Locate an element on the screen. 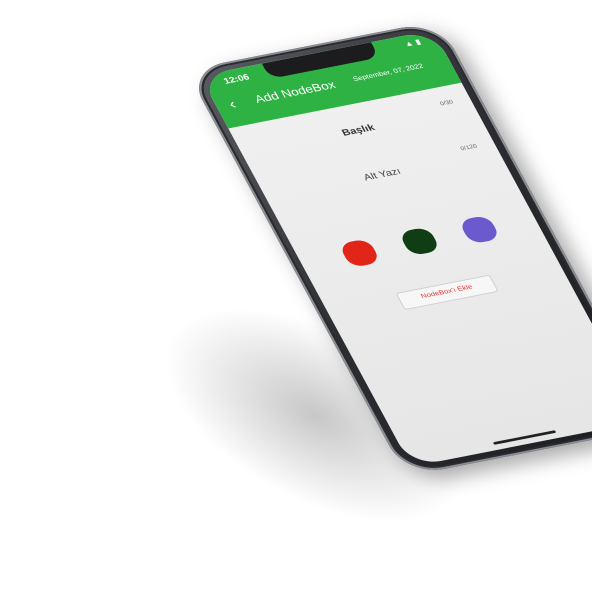 The image size is (592, 592). color-picker is located at coordinates (418, 240).